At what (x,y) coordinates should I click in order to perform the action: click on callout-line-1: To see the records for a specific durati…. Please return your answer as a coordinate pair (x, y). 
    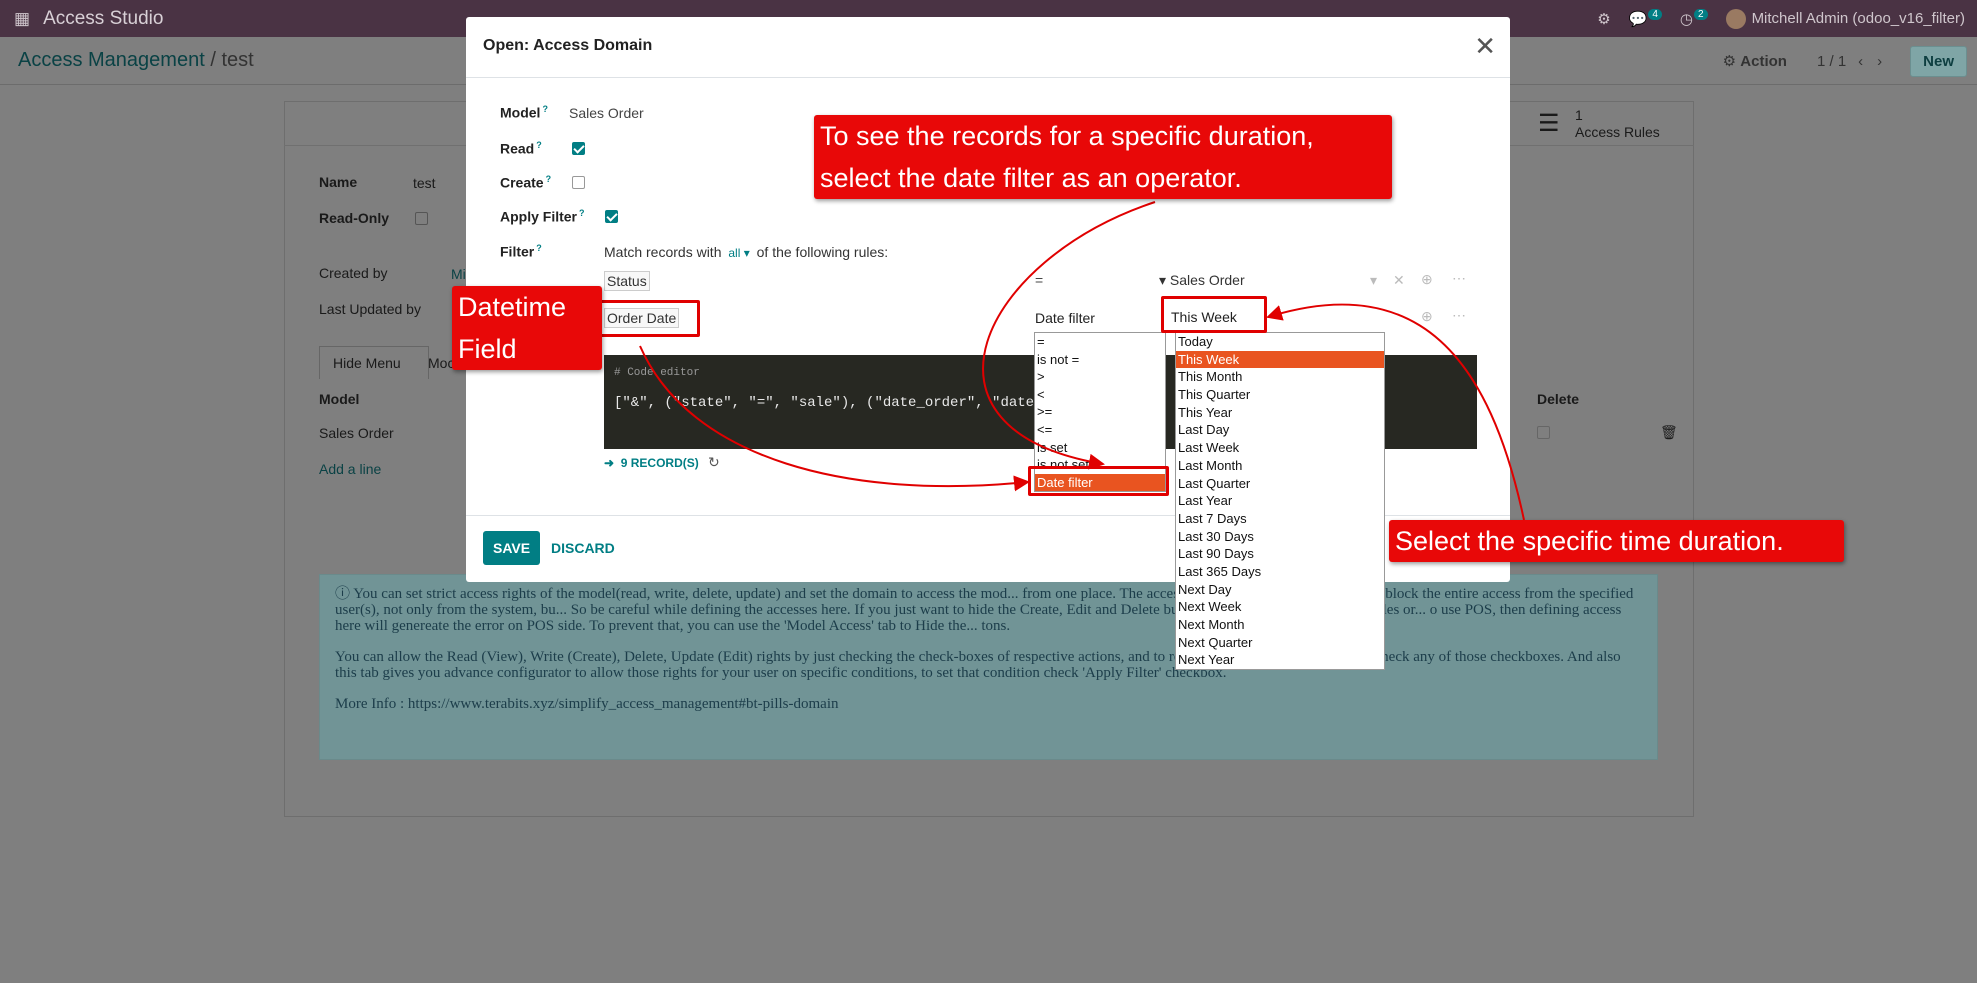
    Looking at the image, I should click on (1067, 136).